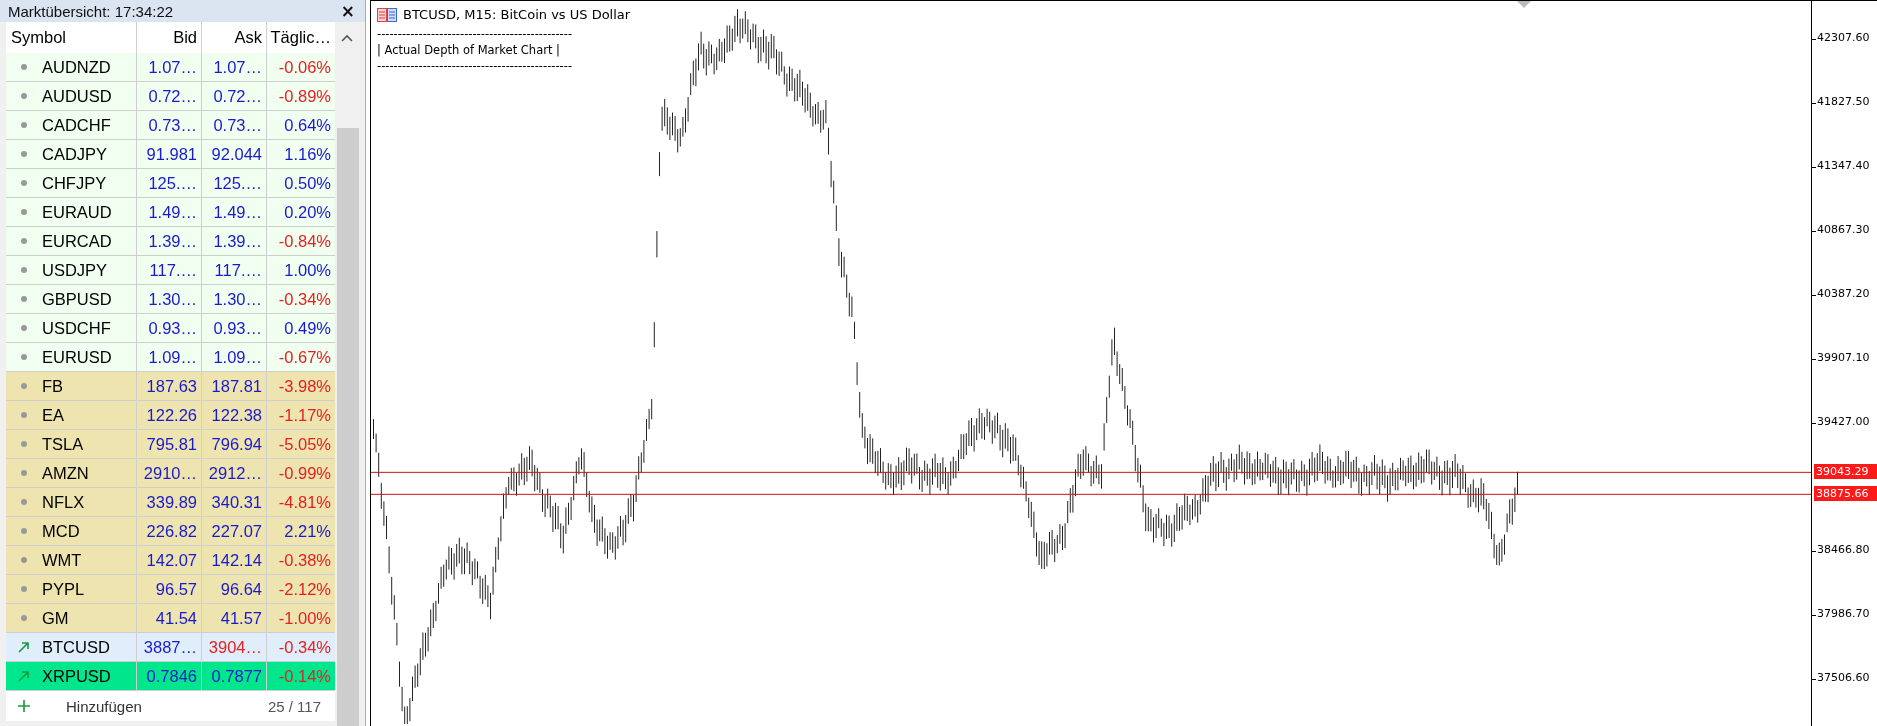 This screenshot has height=726, width=1877. Describe the element at coordinates (234, 444) in the screenshot. I see `table-cell: 796.94` at that location.